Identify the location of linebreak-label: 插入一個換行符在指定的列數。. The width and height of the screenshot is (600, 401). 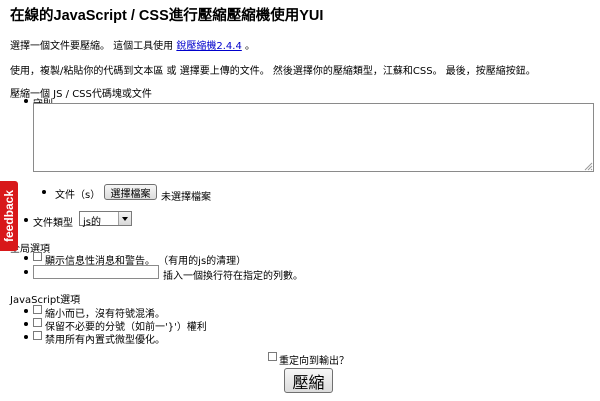
(233, 276).